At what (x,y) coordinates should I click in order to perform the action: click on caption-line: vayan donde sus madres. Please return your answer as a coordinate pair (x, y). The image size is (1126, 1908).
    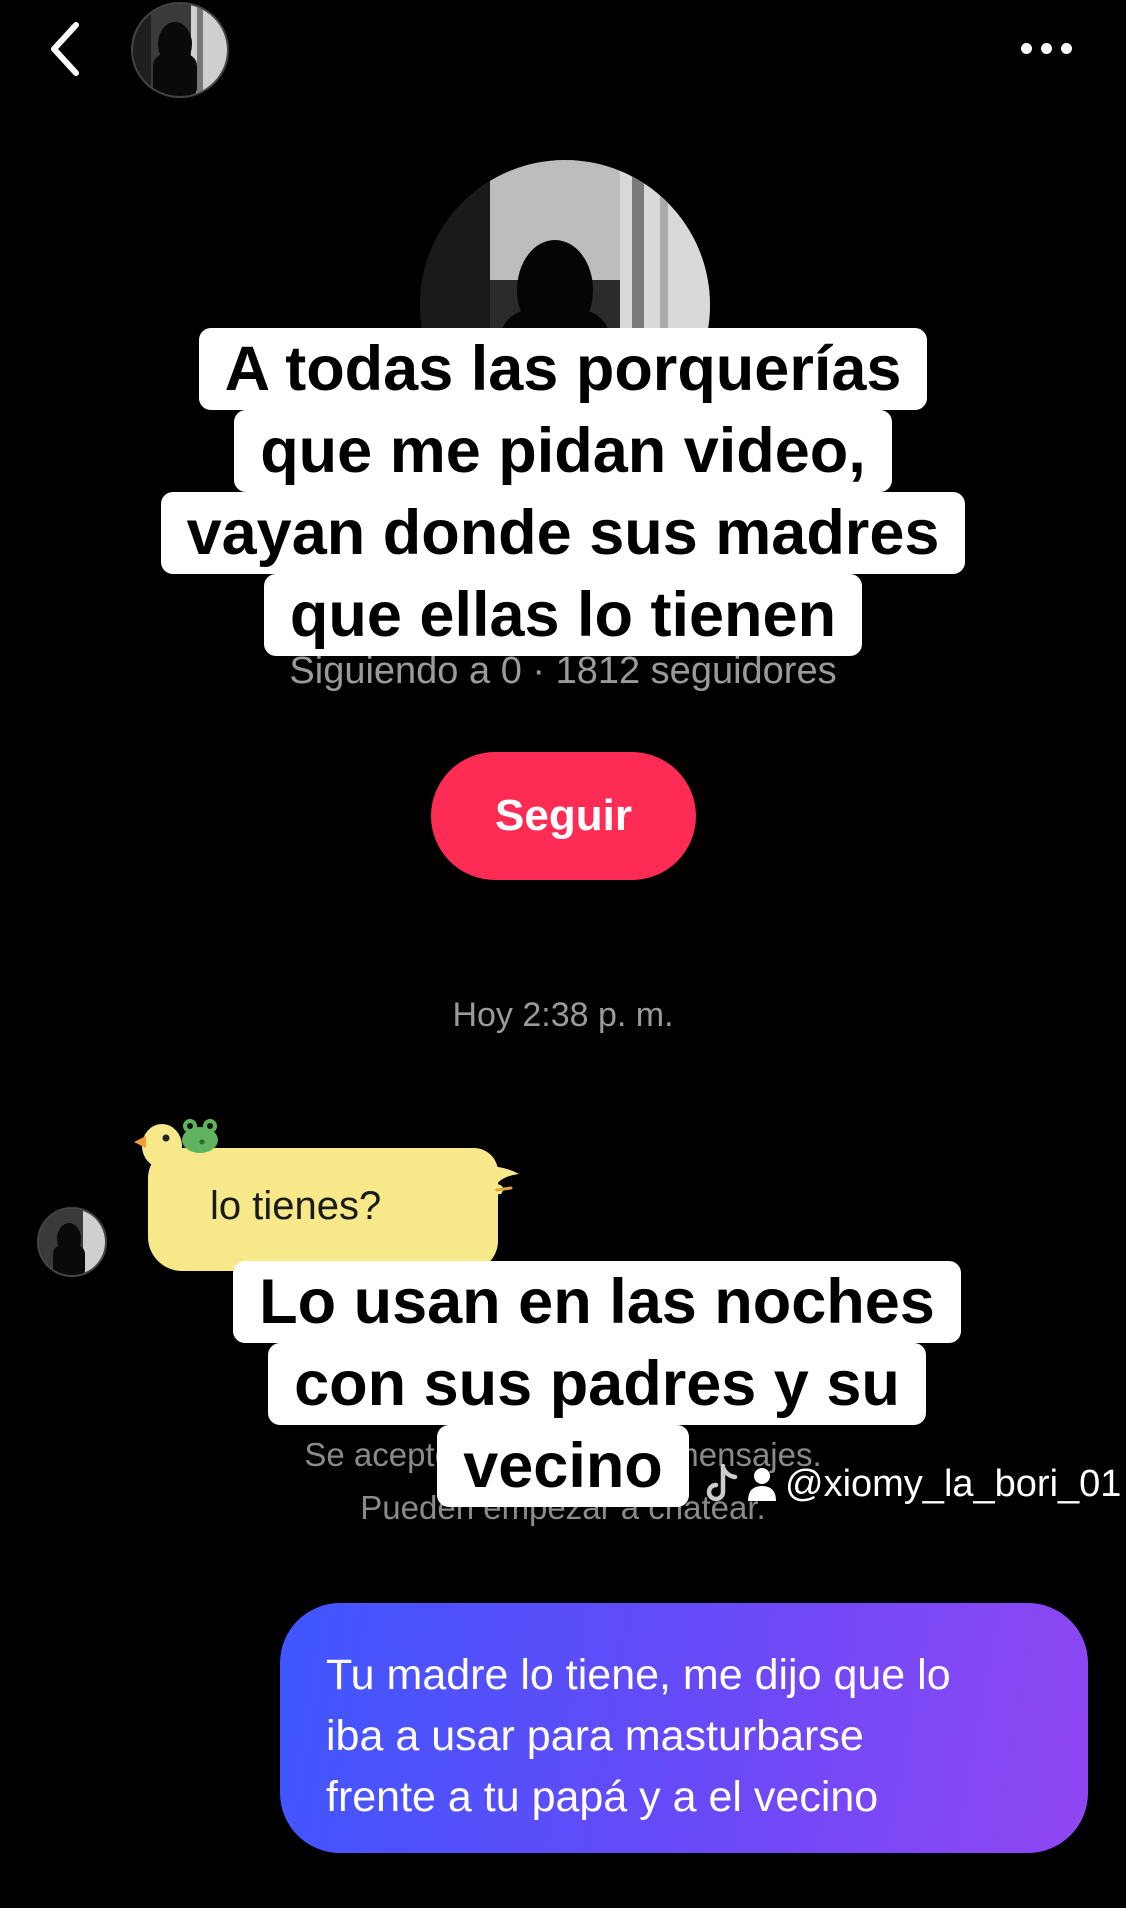
    Looking at the image, I should click on (563, 533).